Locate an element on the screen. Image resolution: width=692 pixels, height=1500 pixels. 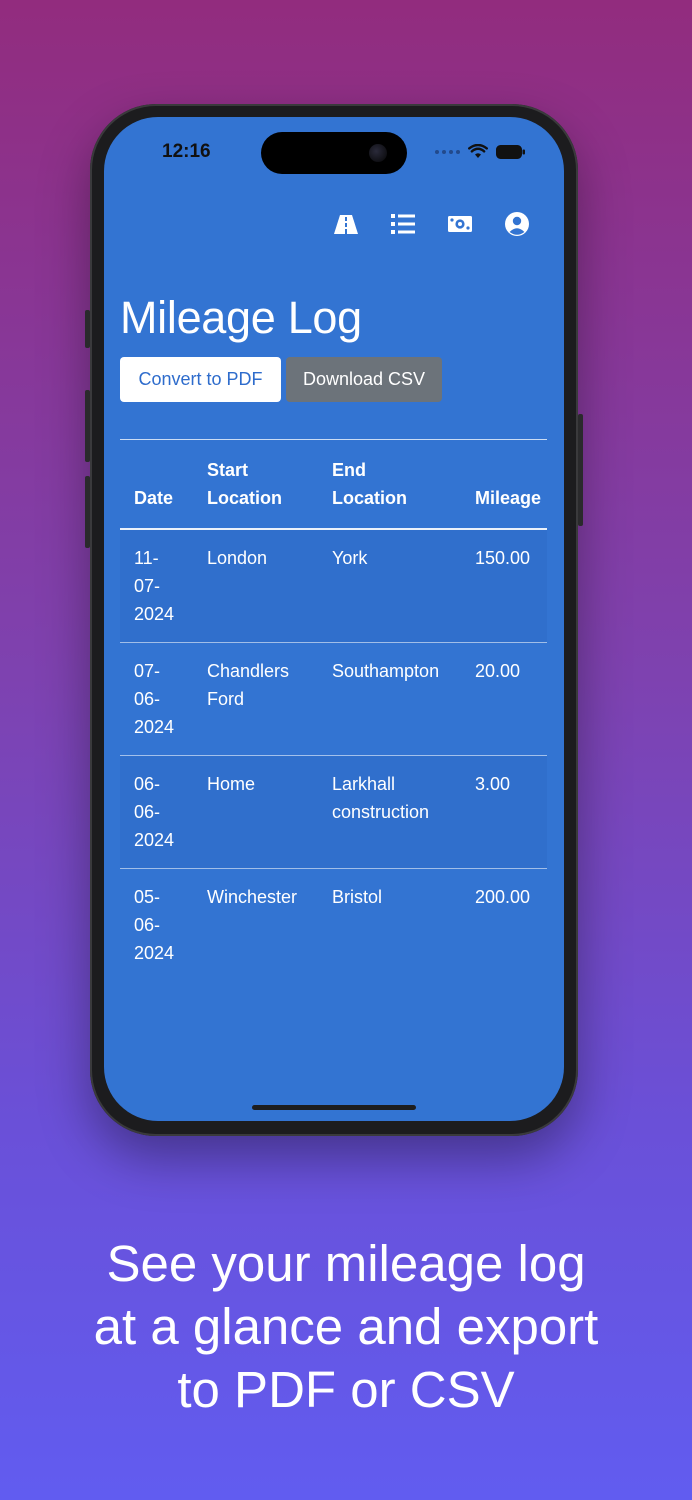
top-nav is located at coordinates (431, 224).